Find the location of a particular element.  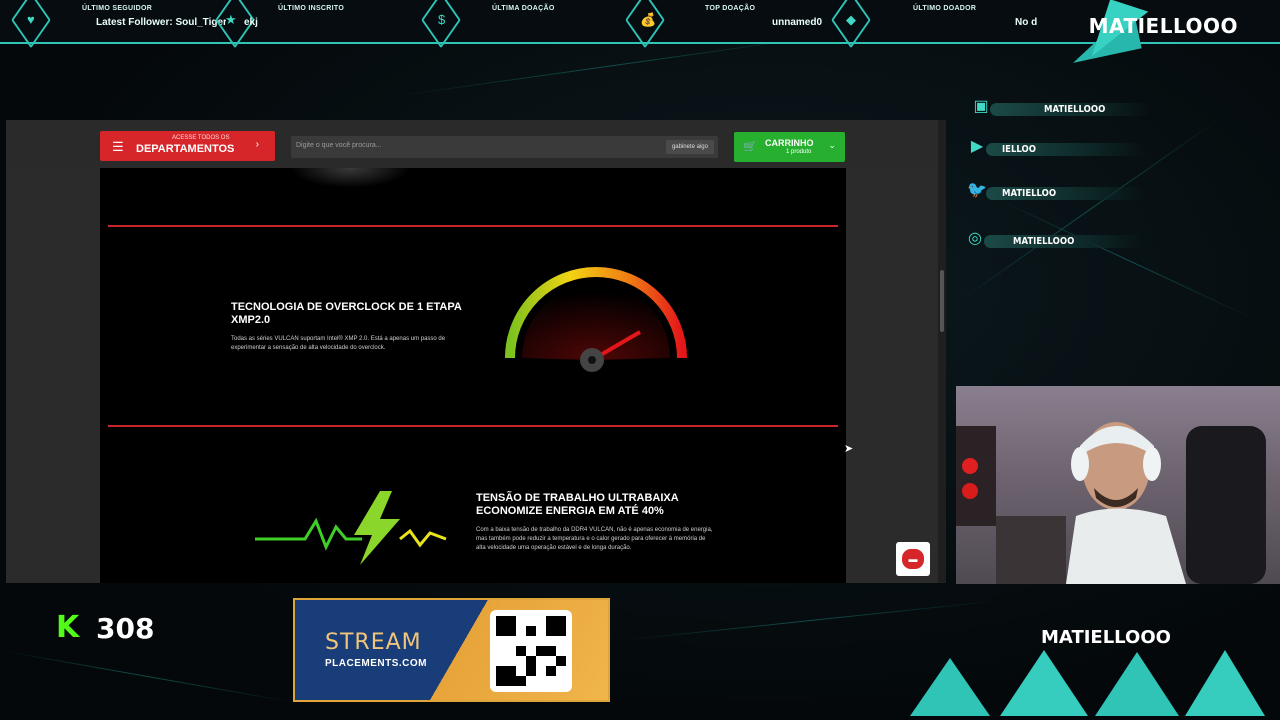

alert-title: TOP DOAÇÃO is located at coordinates (730, 8).